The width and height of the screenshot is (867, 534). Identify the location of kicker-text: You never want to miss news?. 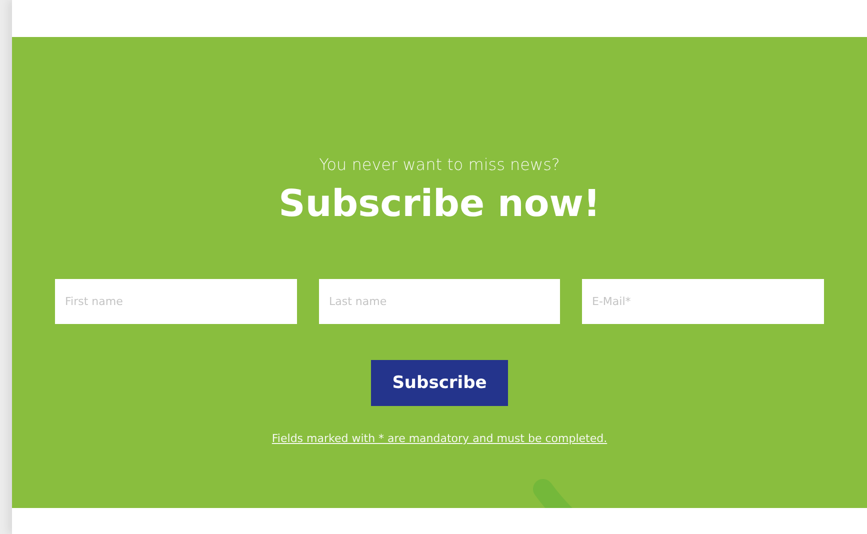
(439, 165).